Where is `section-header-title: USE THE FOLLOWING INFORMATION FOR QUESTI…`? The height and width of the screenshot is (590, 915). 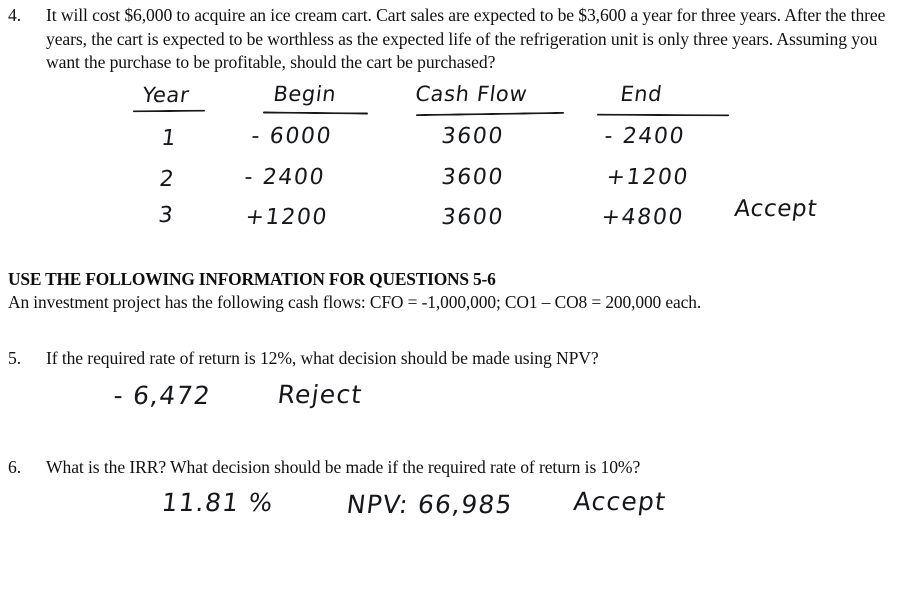
section-header-title: USE THE FOLLOWING INFORMATION FOR QUESTI… is located at coordinates (252, 279).